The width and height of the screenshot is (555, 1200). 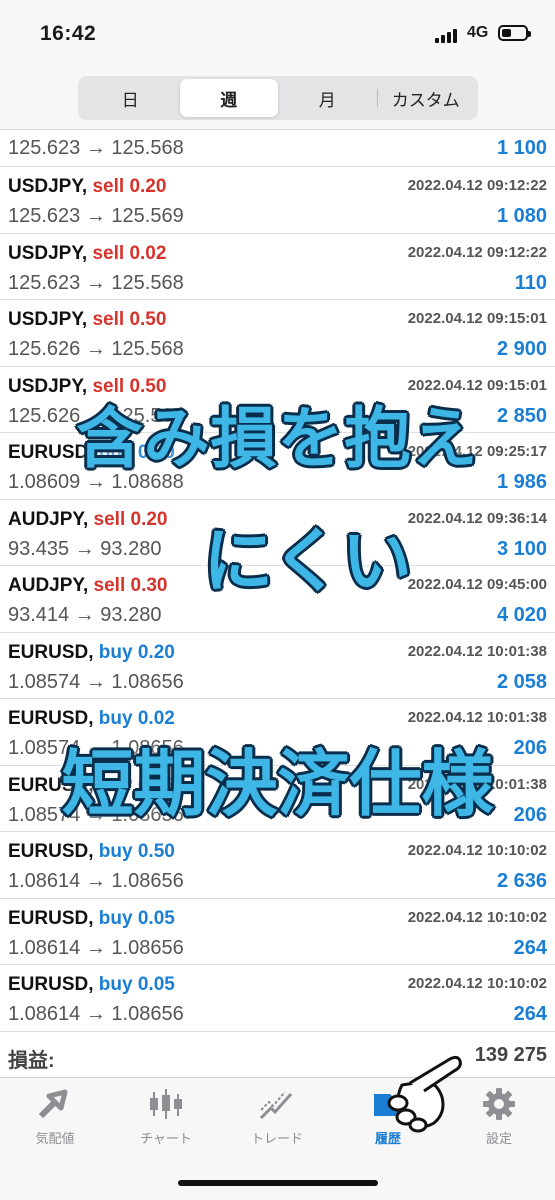 What do you see at coordinates (136, 851) in the screenshot?
I see `side-volume-label: buy 0.50` at bounding box center [136, 851].